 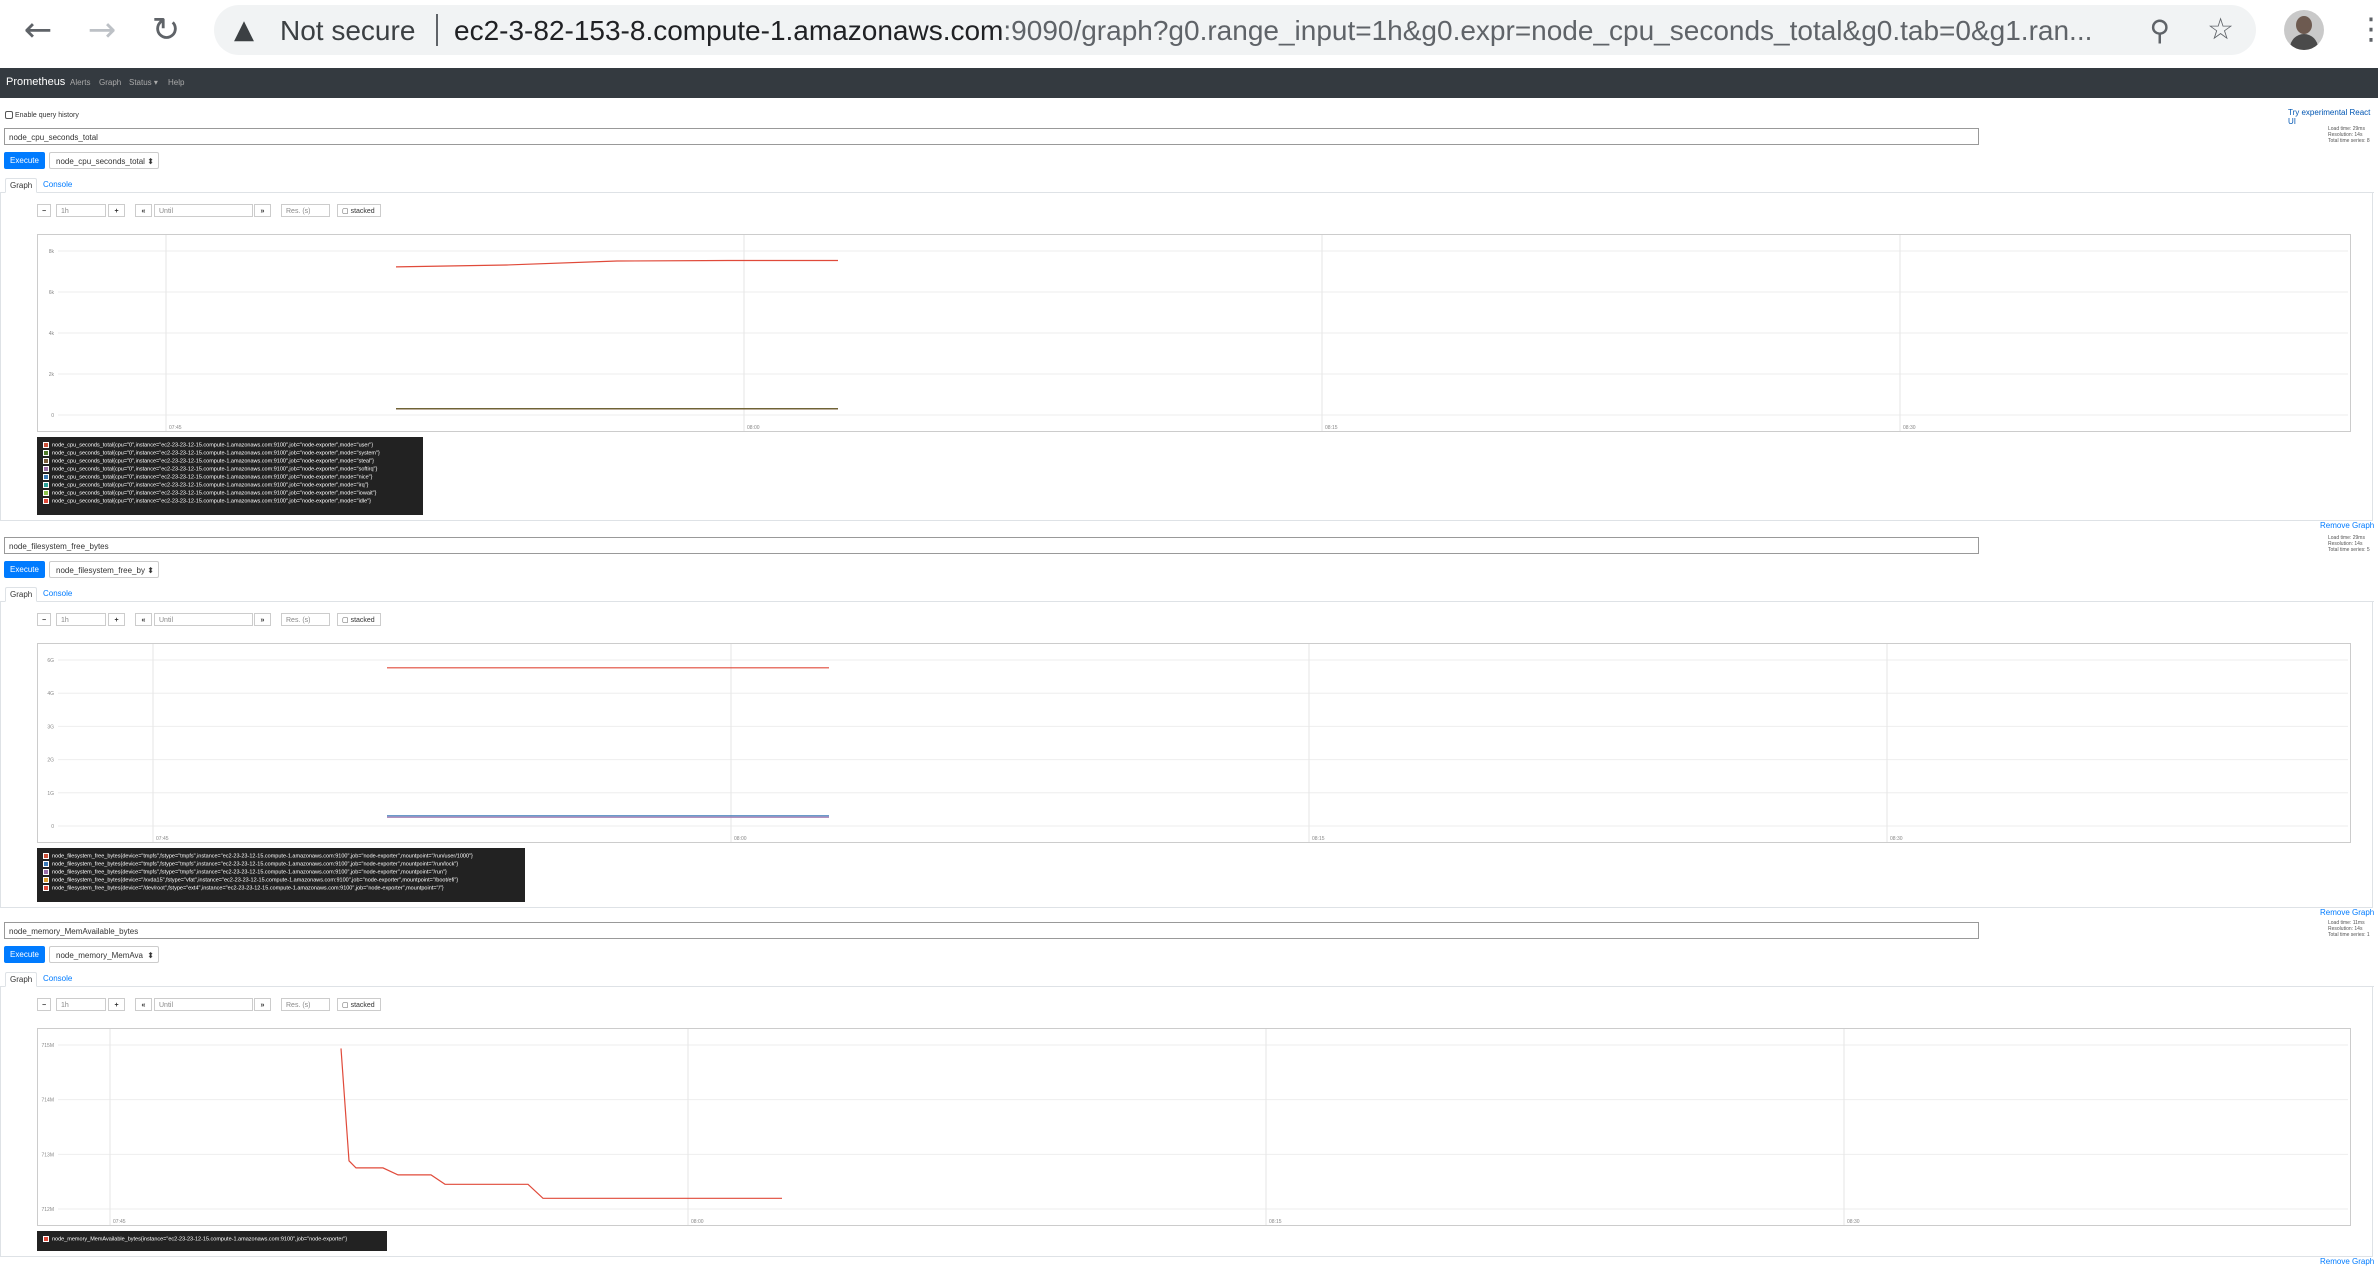 I want to click on metric-select: node_cpu_seconds_total ⬍, so click(x=104, y=160).